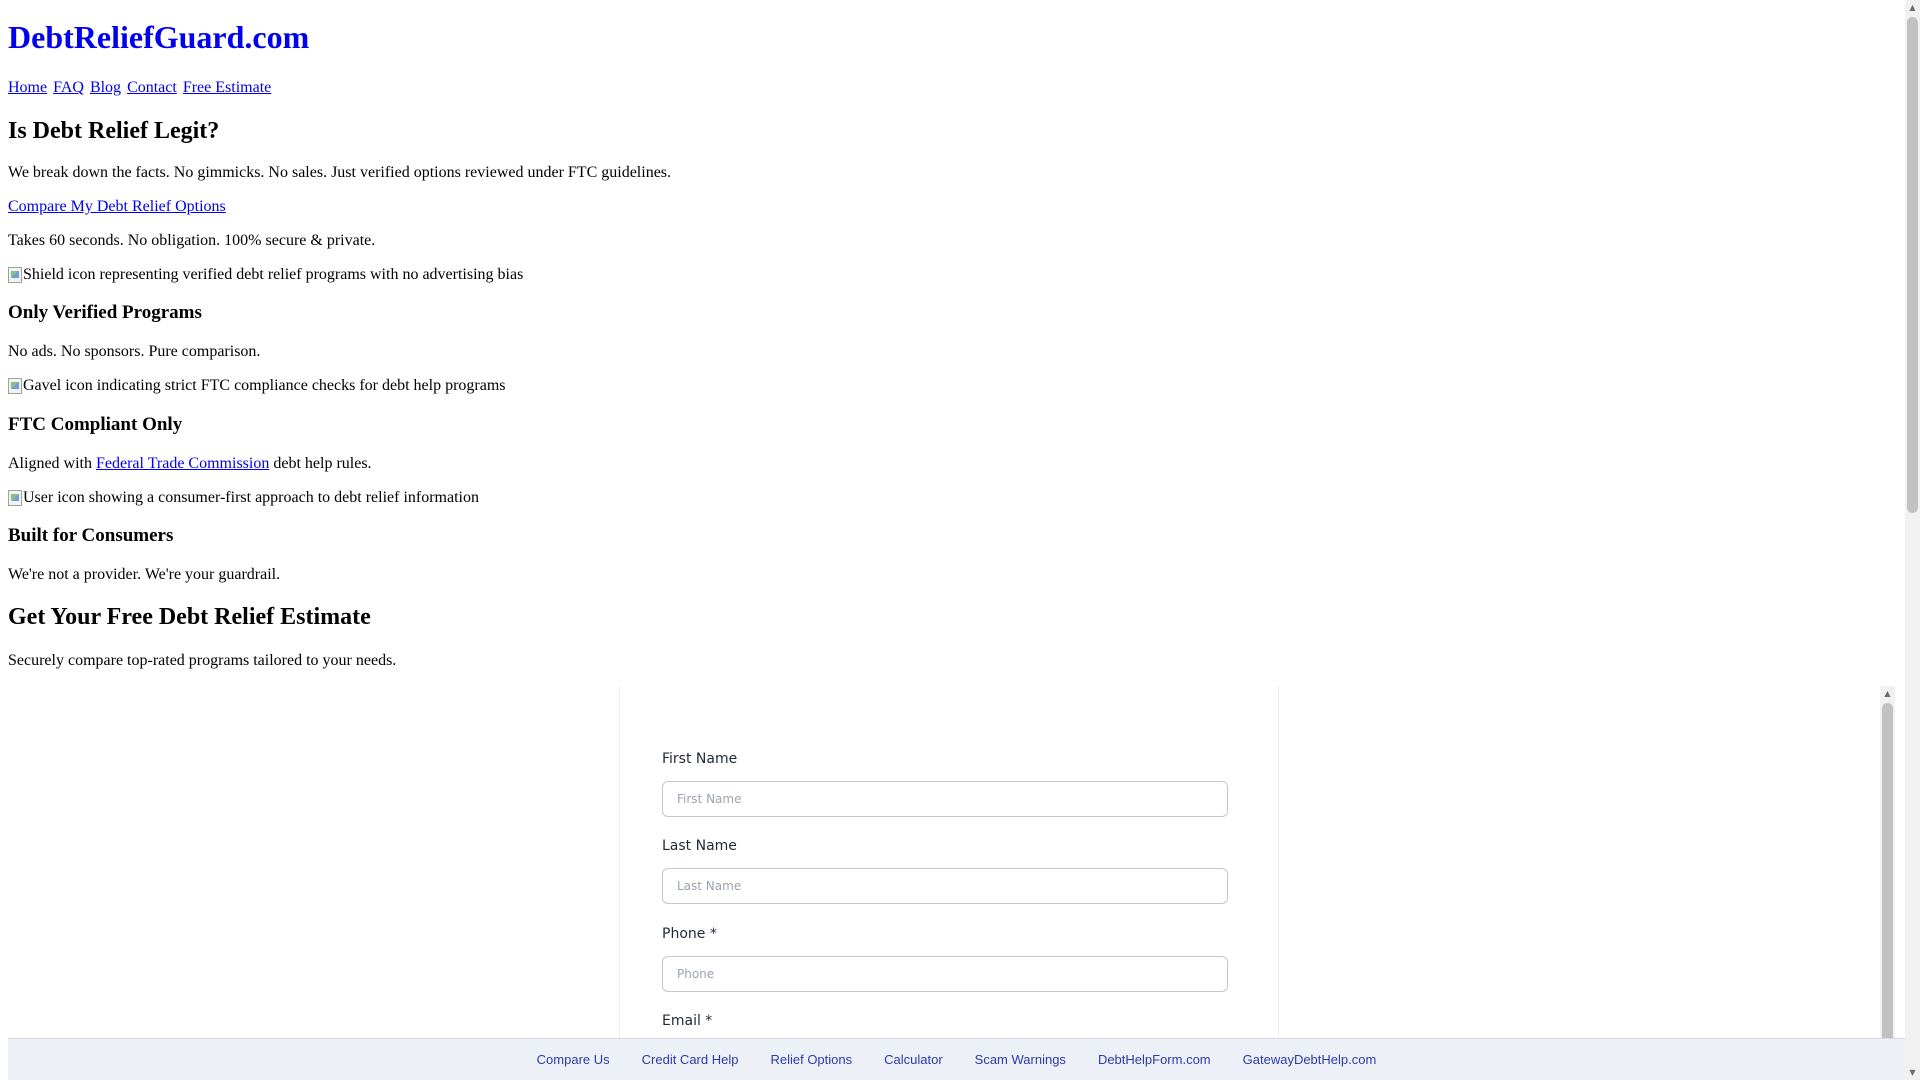 Image resolution: width=1920 pixels, height=1080 pixels. Describe the element at coordinates (68, 87) in the screenshot. I see `nav-faq: FAQ` at that location.